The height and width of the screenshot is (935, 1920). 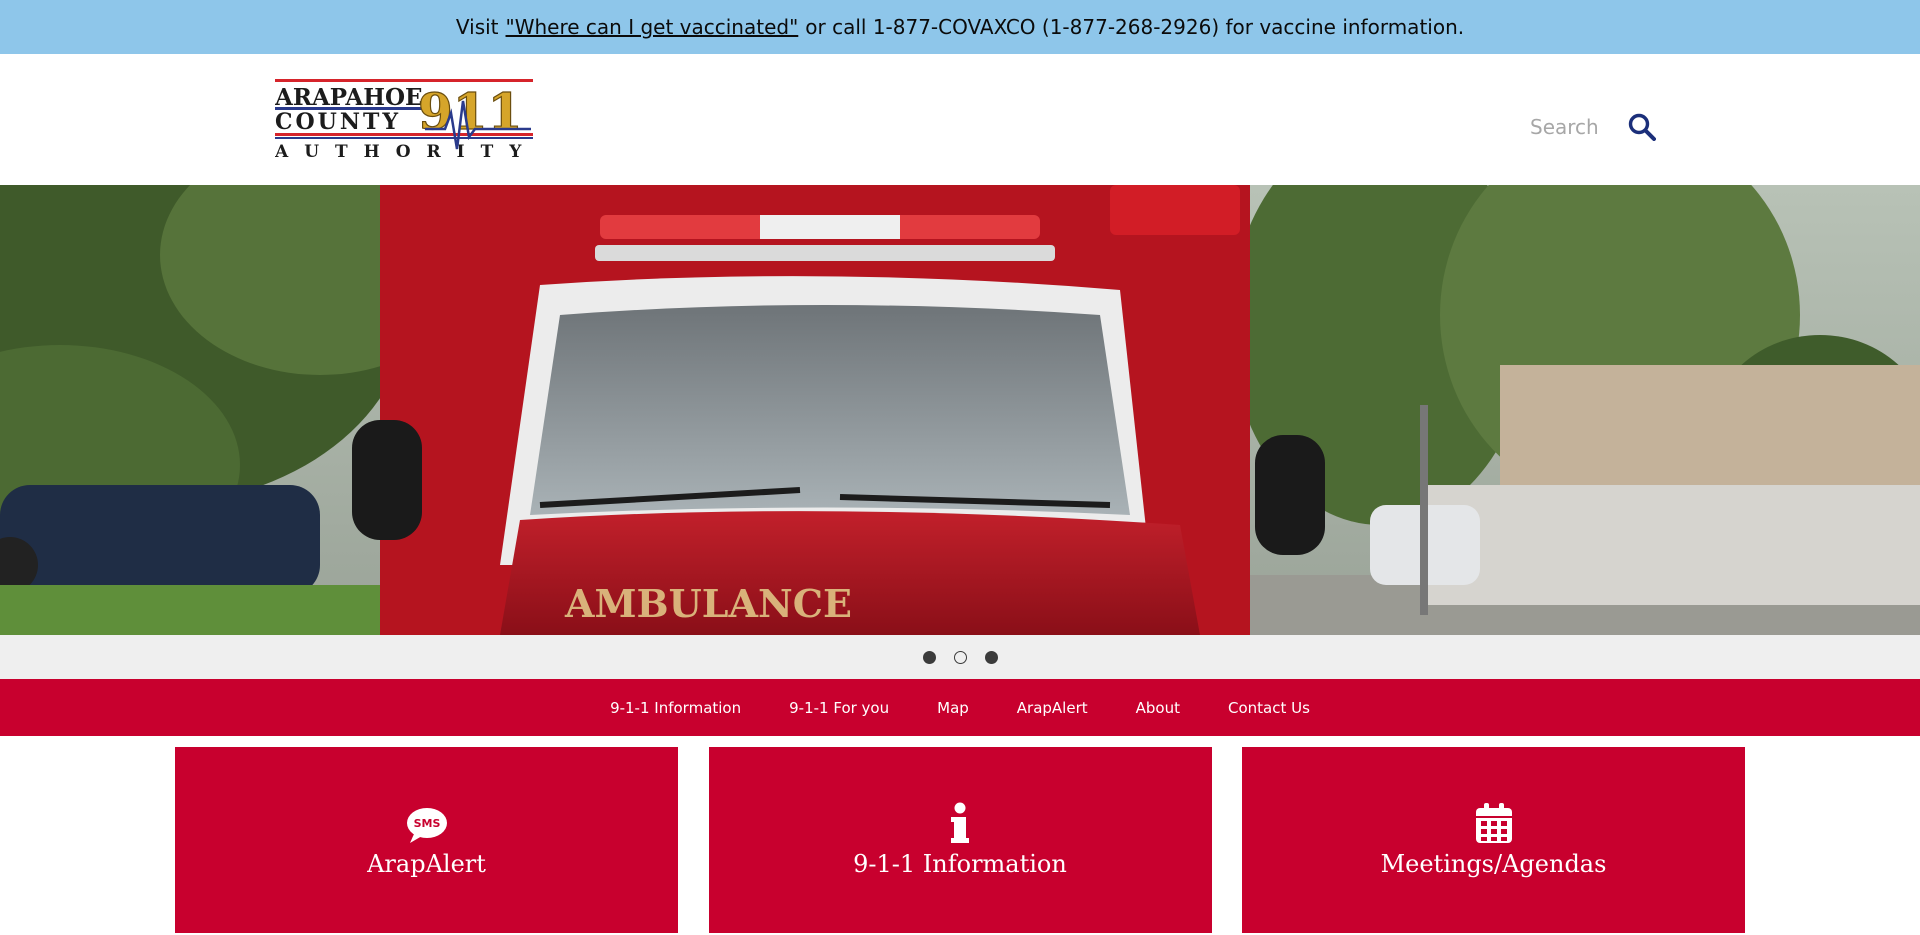 I want to click on nav-item-map: Map, so click(x=953, y=708).